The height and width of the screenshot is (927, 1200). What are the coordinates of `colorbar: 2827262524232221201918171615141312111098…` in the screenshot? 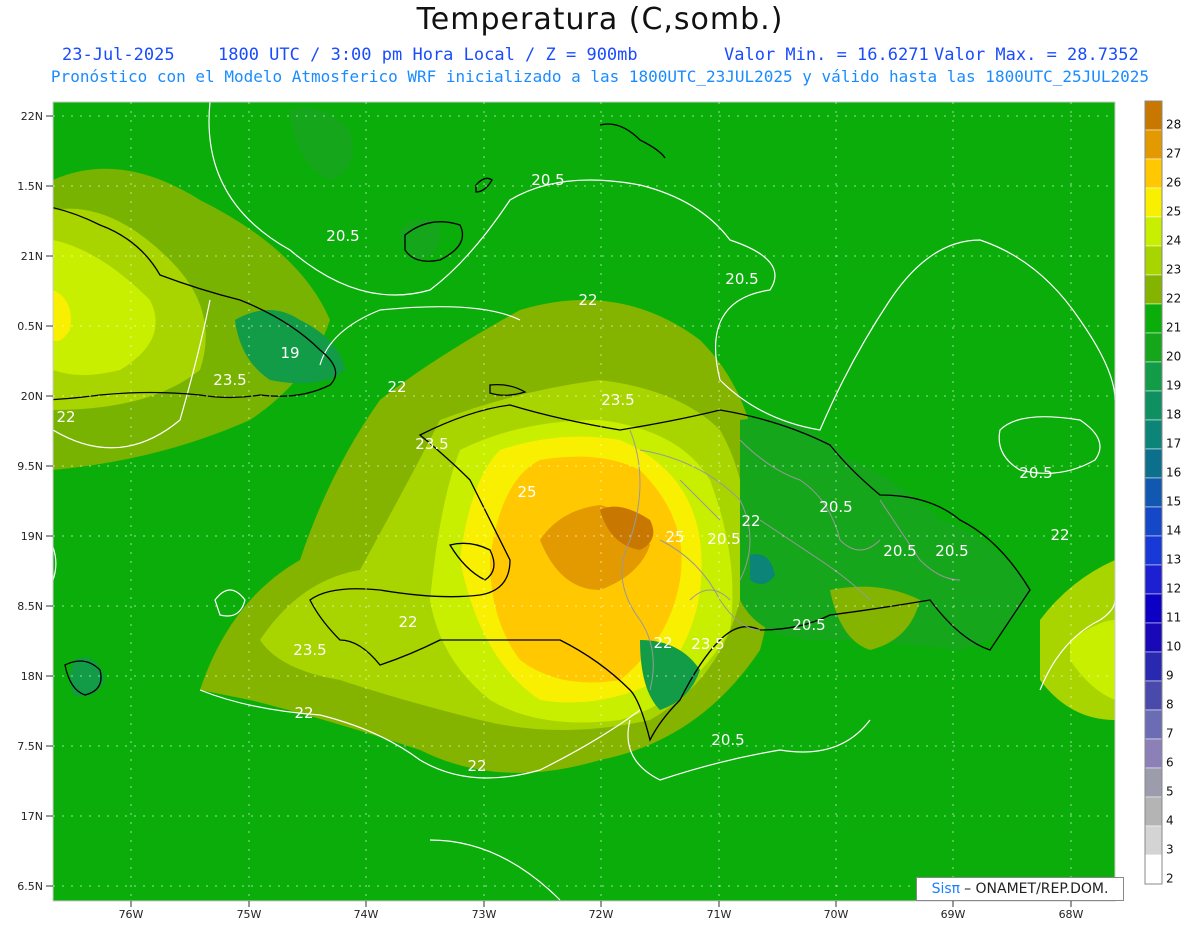 It's located at (1162, 493).